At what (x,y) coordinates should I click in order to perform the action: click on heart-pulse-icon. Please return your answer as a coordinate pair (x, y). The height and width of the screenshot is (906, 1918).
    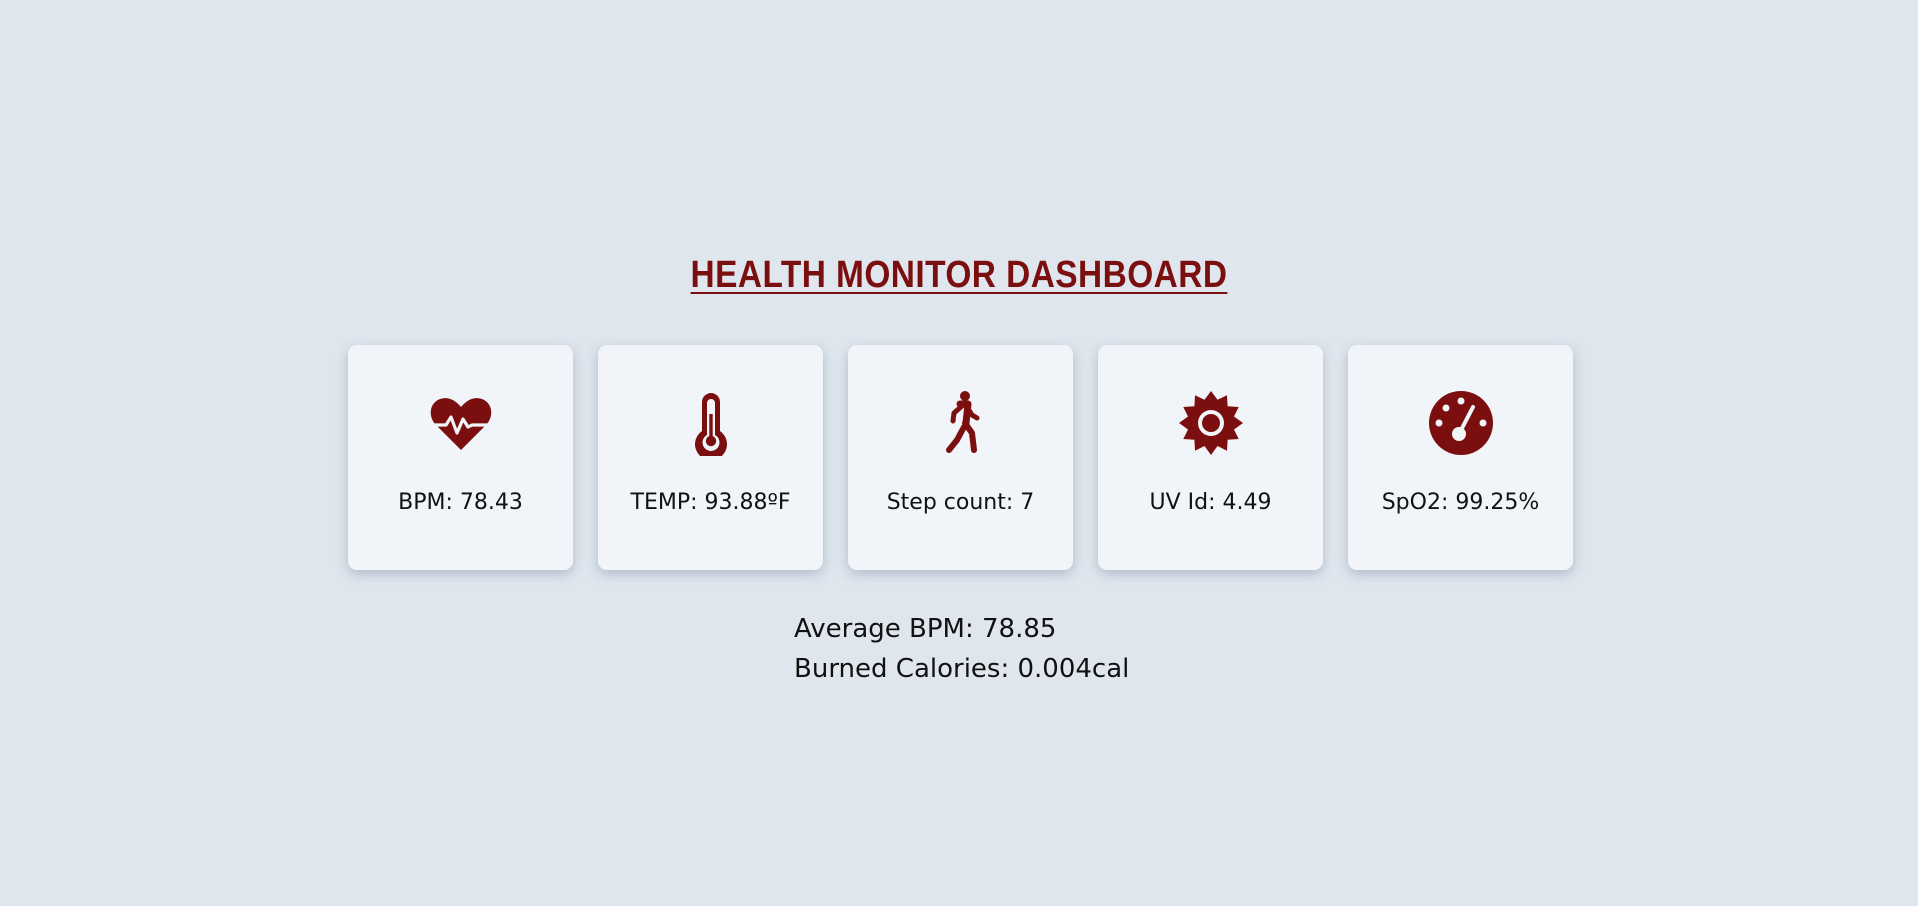
    Looking at the image, I should click on (461, 423).